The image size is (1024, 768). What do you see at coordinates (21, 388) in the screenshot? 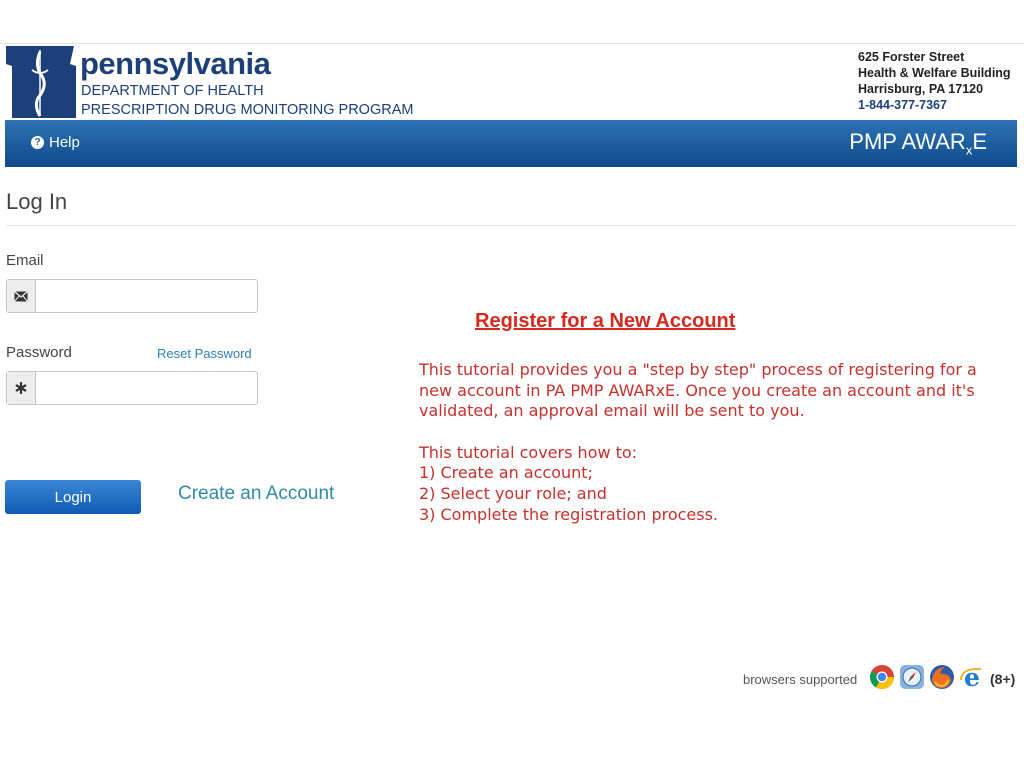
I see `asterisk-icon` at bounding box center [21, 388].